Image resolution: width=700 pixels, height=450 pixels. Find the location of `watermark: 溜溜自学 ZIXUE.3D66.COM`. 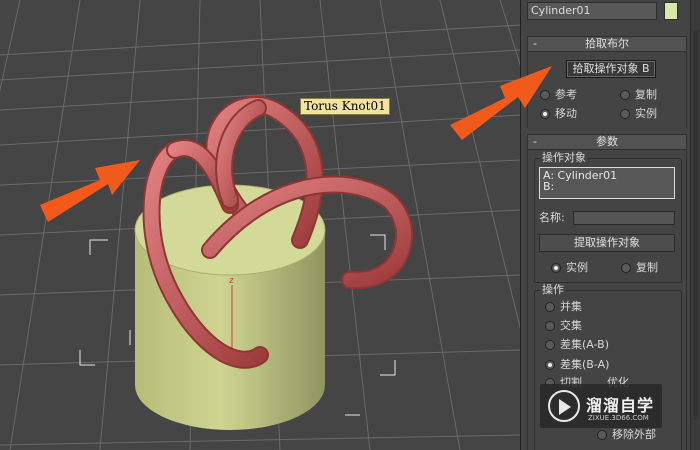

watermark: 溜溜自学 ZIXUE.3D66.COM is located at coordinates (601, 406).